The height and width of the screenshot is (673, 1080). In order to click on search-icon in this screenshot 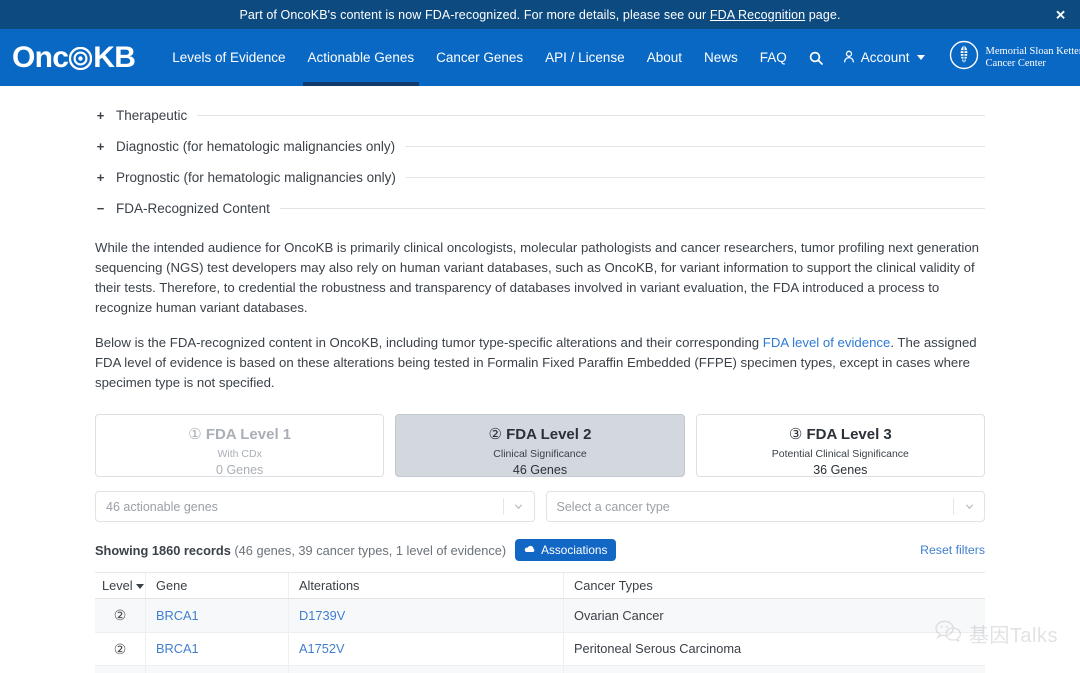, I will do `click(816, 58)`.